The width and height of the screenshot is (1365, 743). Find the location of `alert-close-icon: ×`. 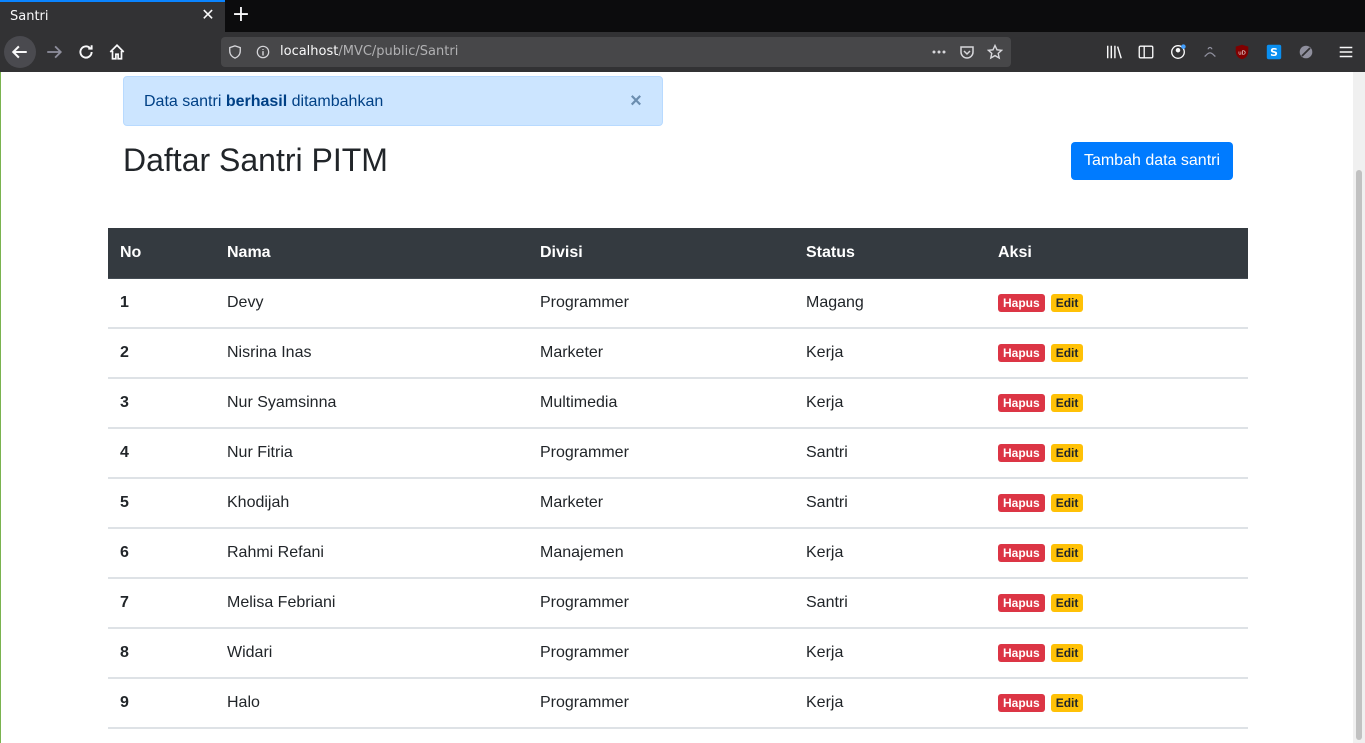

alert-close-icon: × is located at coordinates (636, 101).